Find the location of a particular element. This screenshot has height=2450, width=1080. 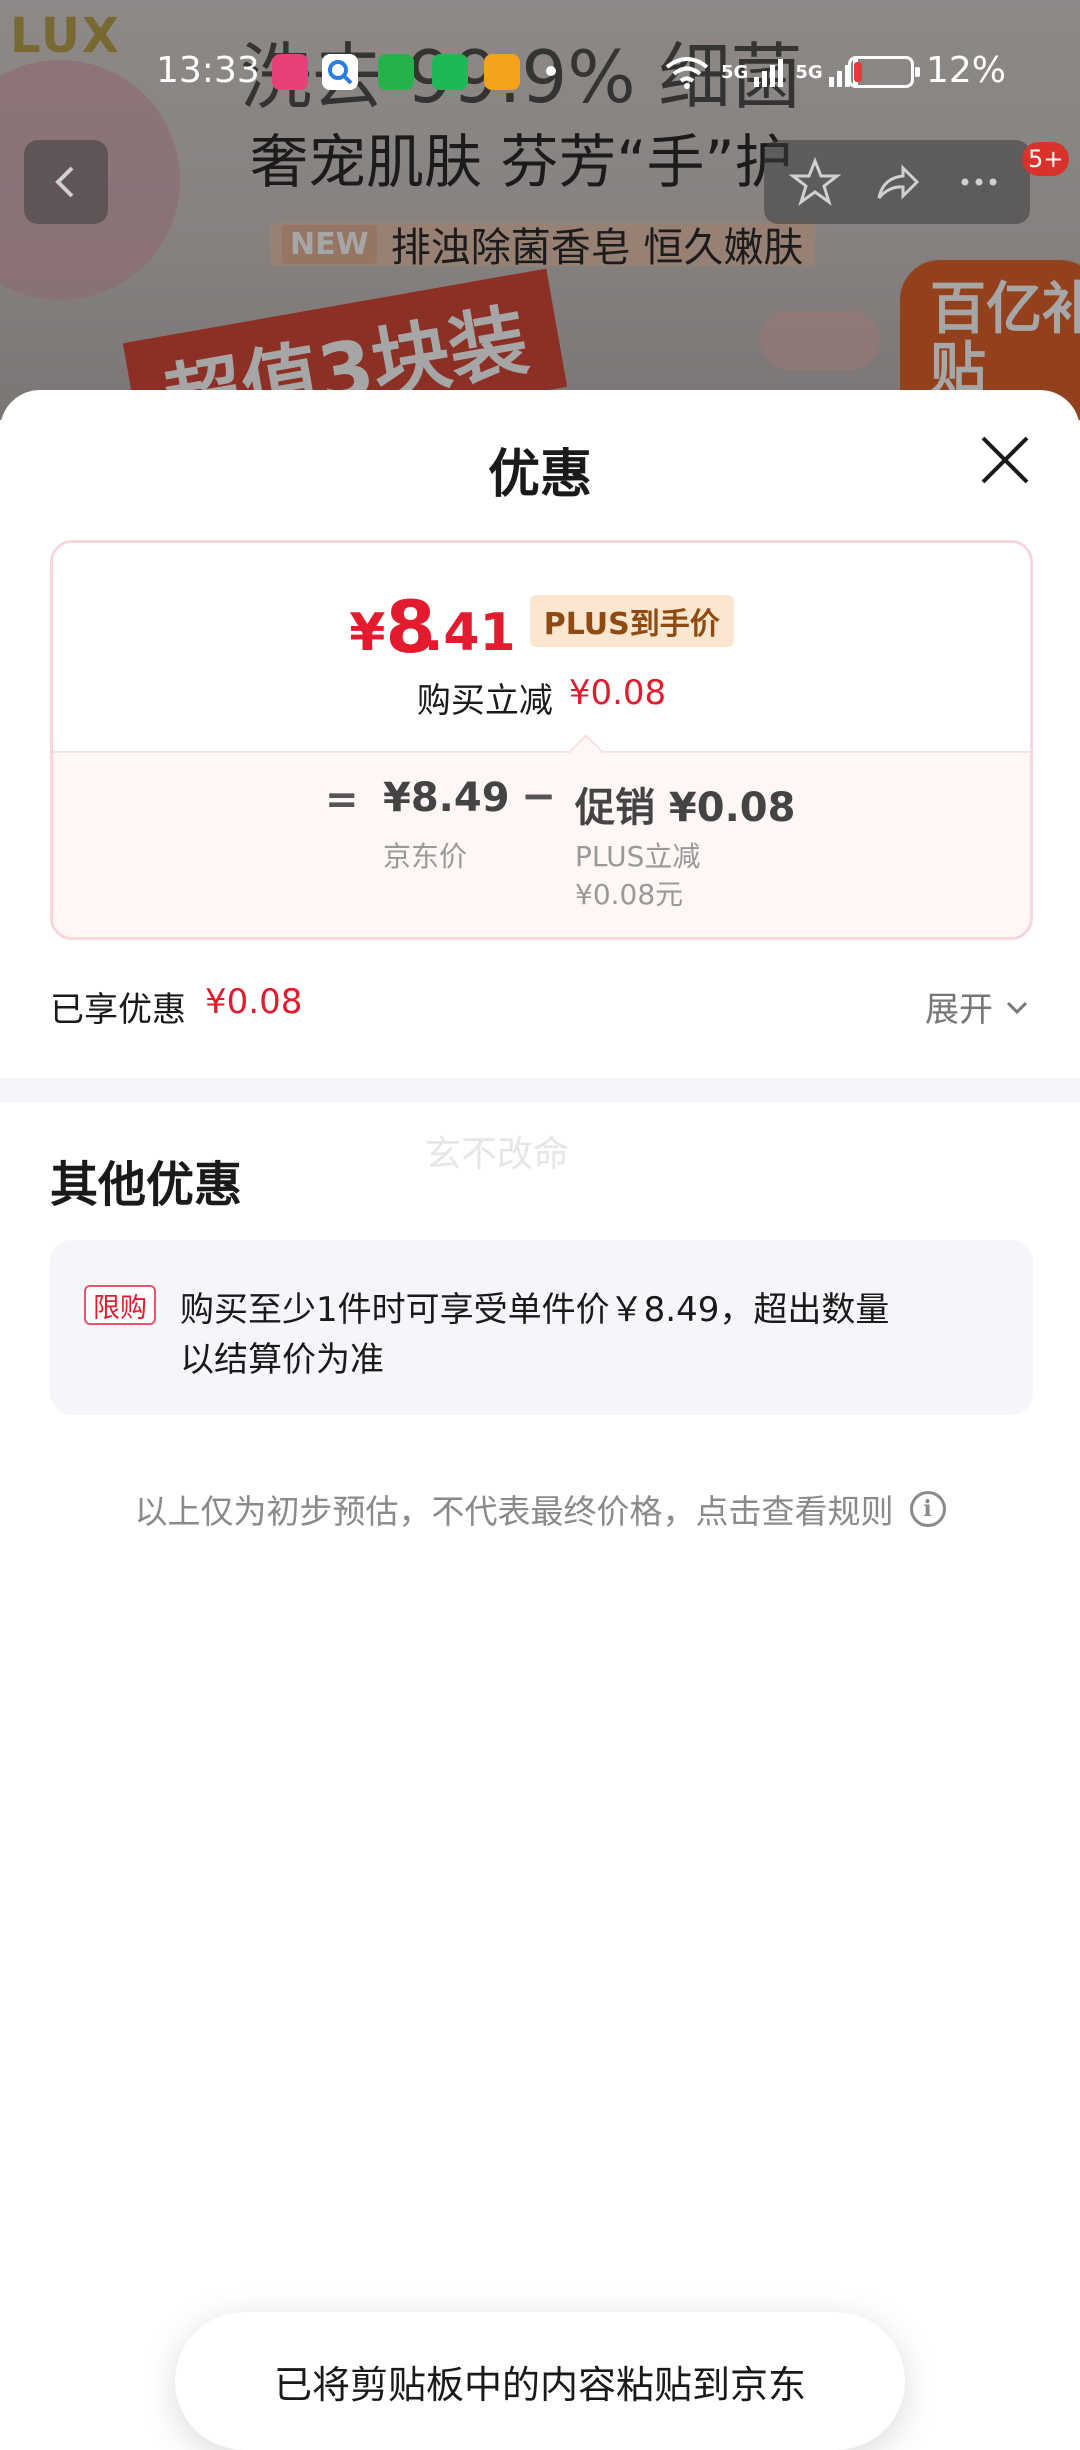

signal-area: 5G 5G is located at coordinates (761, 72).